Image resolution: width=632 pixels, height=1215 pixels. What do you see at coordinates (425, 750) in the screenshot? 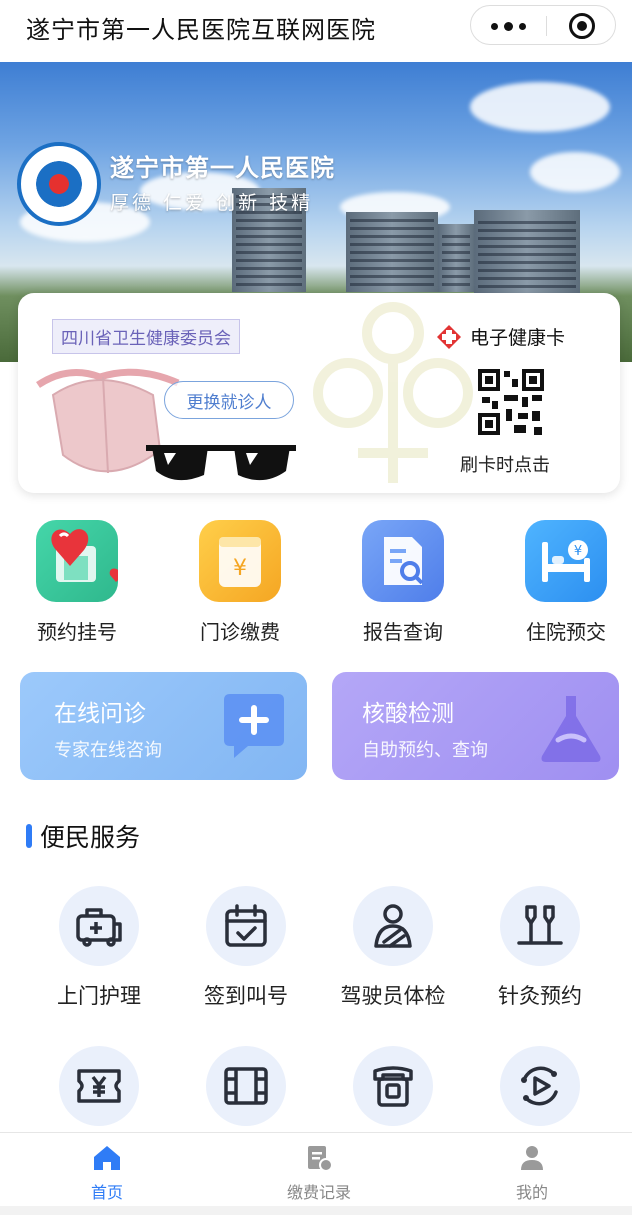
I see `nucleic-acid-subtitle: 自助预约、查询` at bounding box center [425, 750].